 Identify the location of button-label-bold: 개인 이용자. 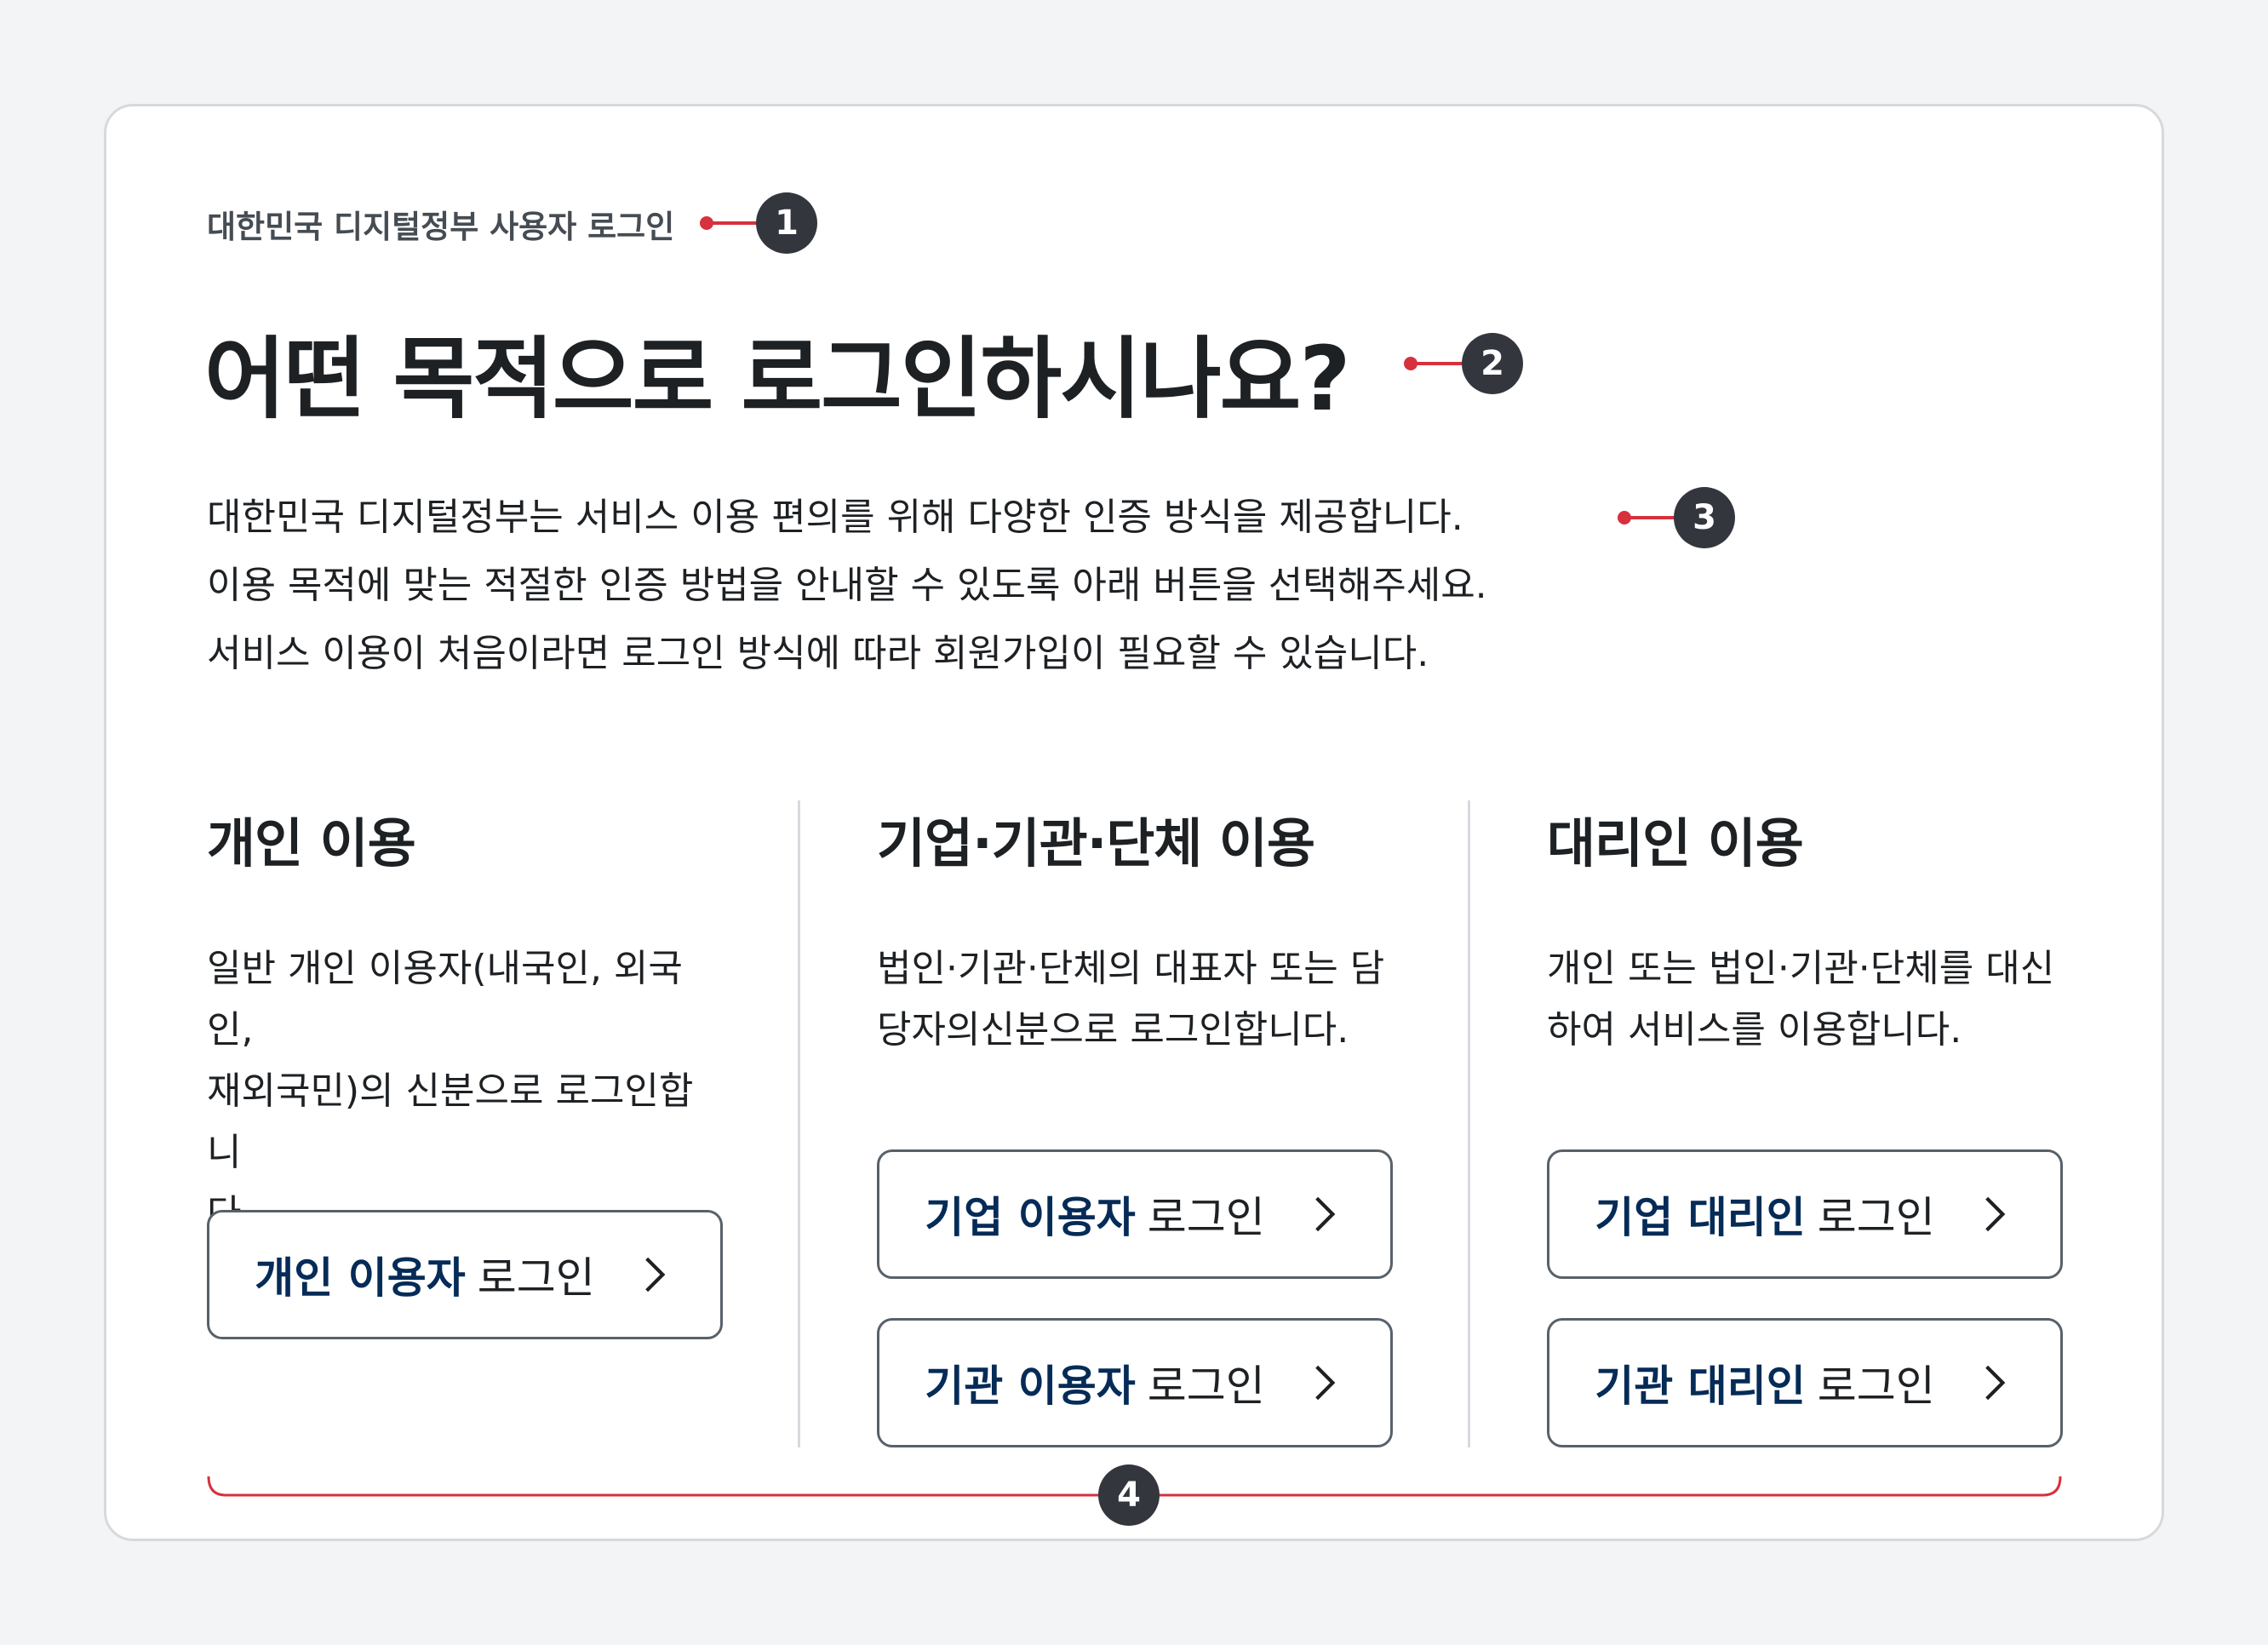
(360, 1278).